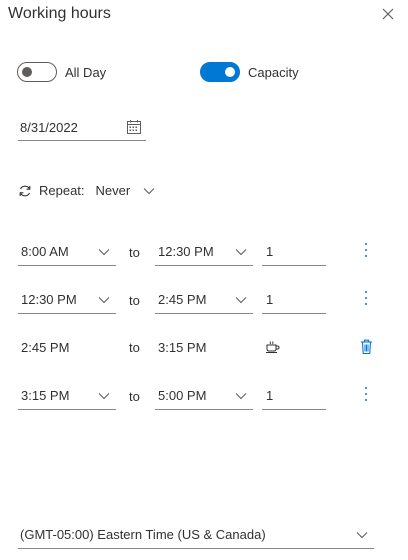  Describe the element at coordinates (61, 72) in the screenshot. I see `all-day-toggle-row: All Day` at that location.